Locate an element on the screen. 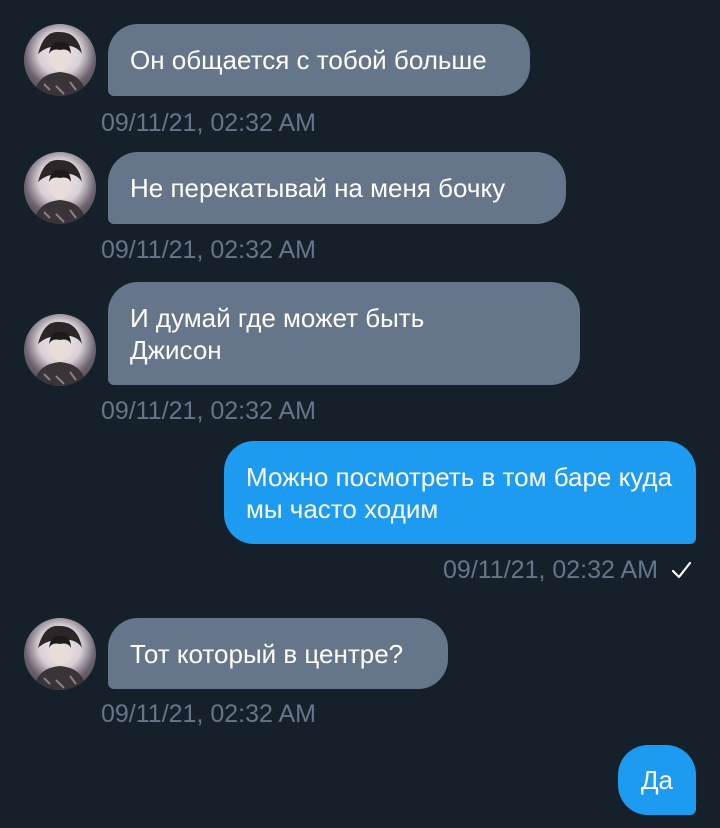  message-bubble: Тот который в центре? is located at coordinates (278, 653).